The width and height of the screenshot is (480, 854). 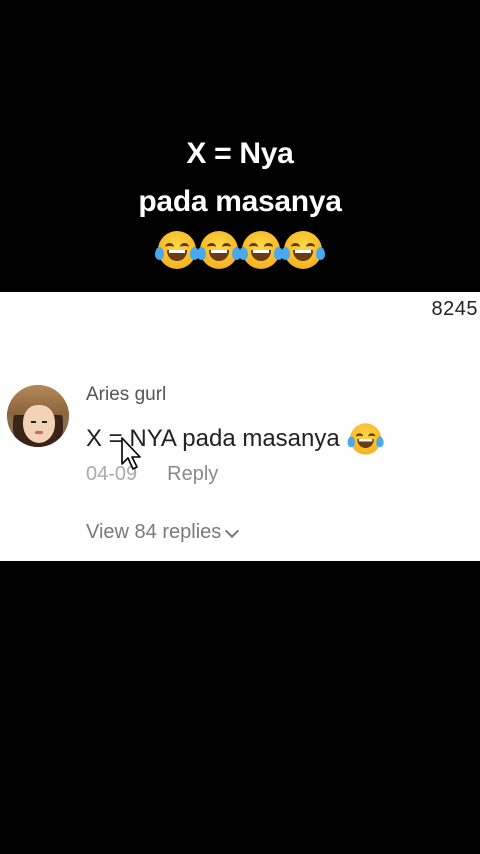 What do you see at coordinates (240, 153) in the screenshot?
I see `caption-line-1: X = Nya` at bounding box center [240, 153].